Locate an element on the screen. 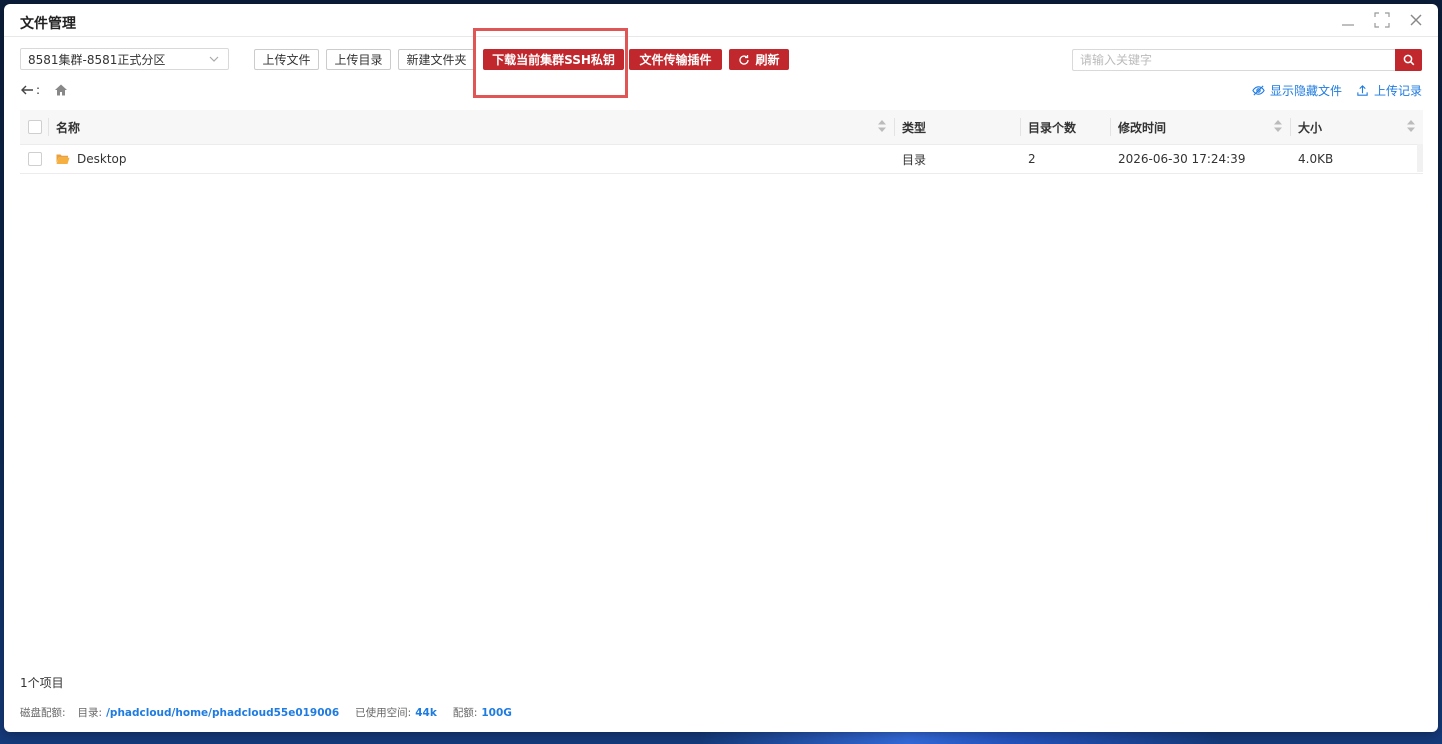 The image size is (1442, 744). quota-value: 100G is located at coordinates (496, 712).